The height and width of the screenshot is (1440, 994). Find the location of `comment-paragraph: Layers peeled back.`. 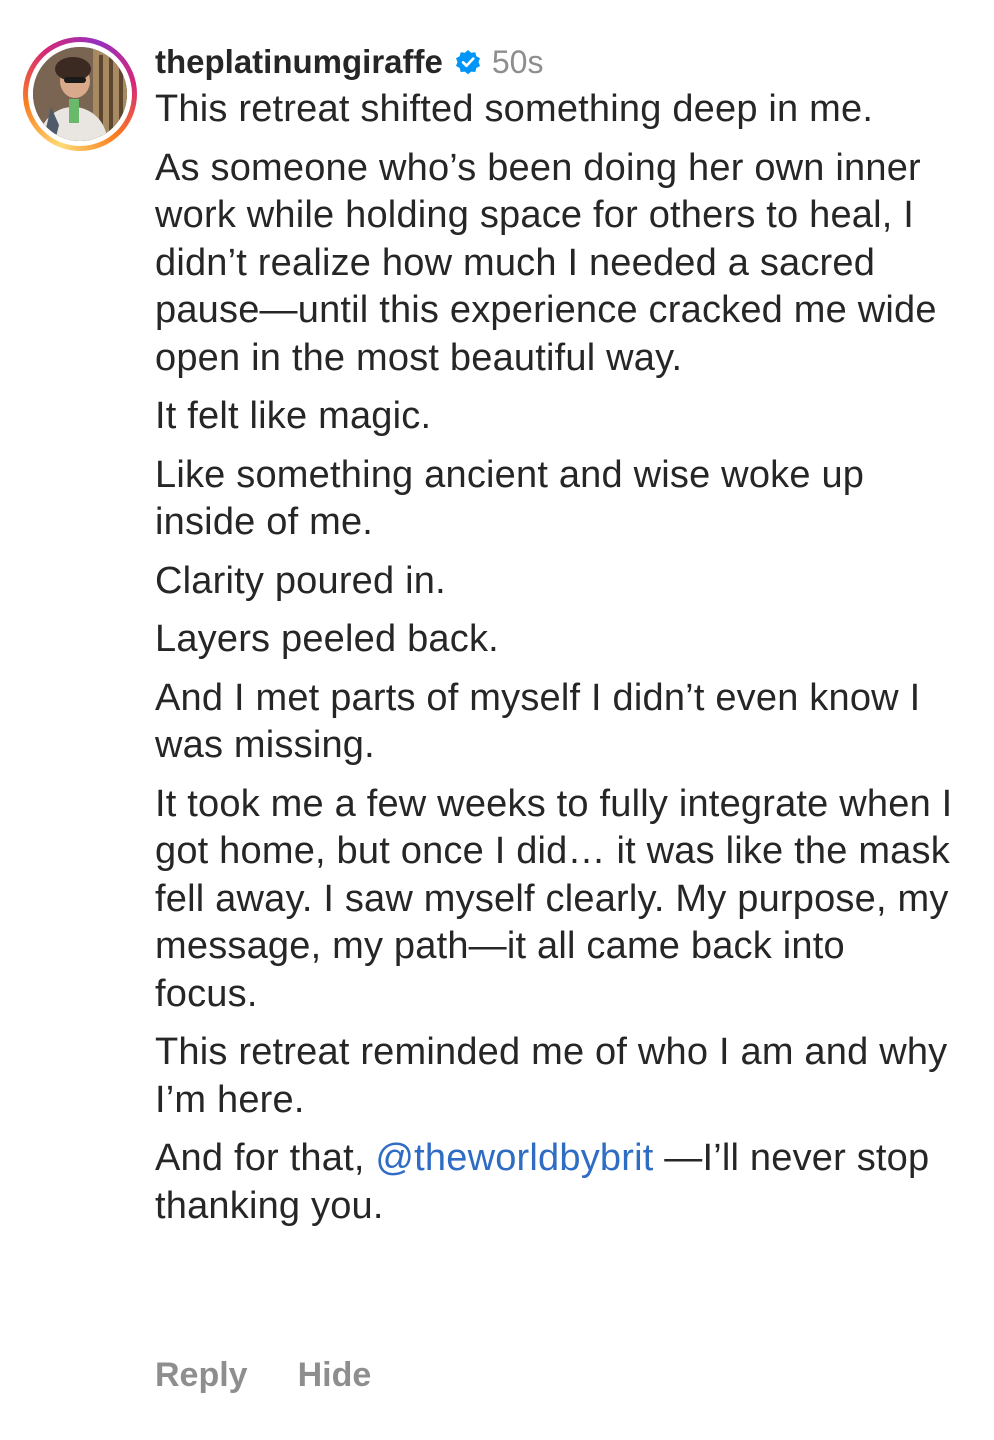

comment-paragraph: Layers peeled back. is located at coordinates (327, 639).